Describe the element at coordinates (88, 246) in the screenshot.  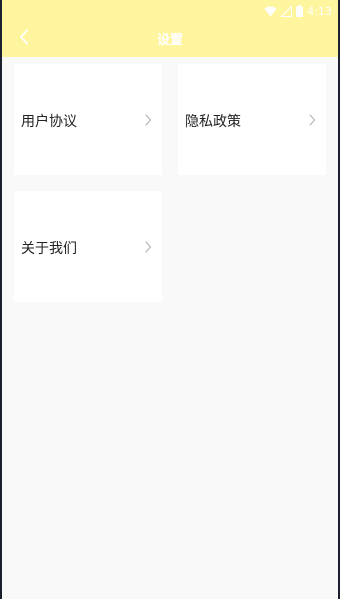
I see `about-us-item: 关于我们` at that location.